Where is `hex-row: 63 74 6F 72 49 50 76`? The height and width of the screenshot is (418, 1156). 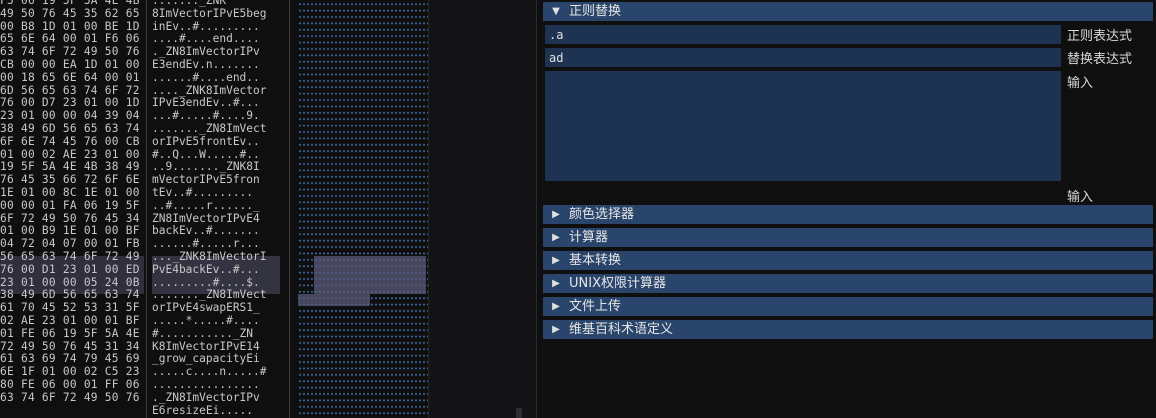
hex-row: 63 74 6F 72 49 50 76 is located at coordinates (72, 398).